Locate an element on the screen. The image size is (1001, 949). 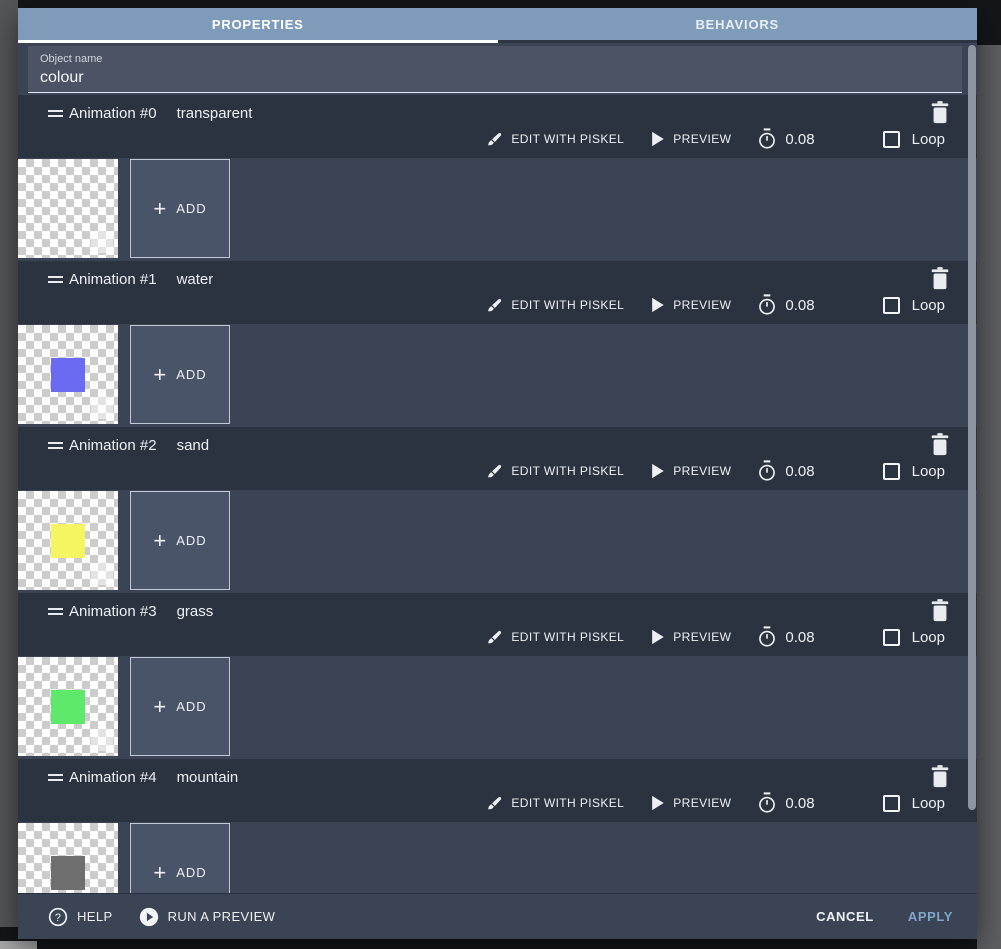
brush-icon is located at coordinates (494, 139).